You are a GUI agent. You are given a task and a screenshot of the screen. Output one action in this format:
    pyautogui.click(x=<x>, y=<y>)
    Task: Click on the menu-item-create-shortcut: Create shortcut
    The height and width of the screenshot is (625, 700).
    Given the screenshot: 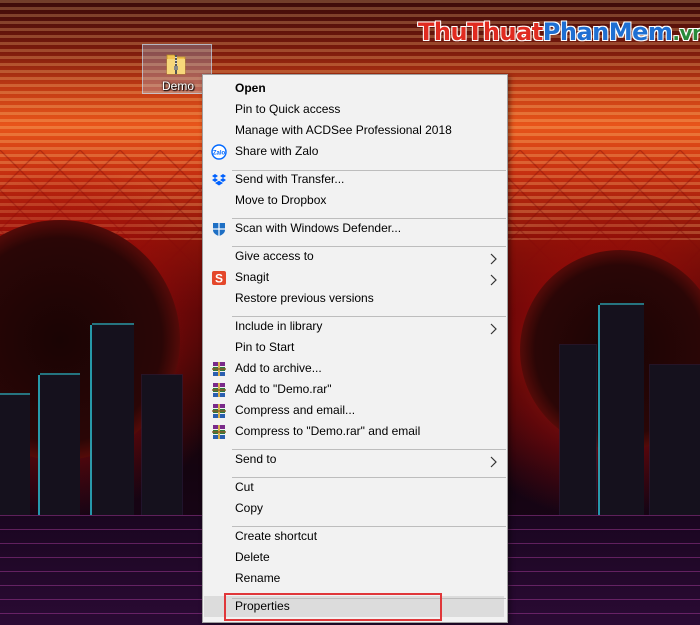 What is the action you would take?
    pyautogui.click(x=354, y=536)
    